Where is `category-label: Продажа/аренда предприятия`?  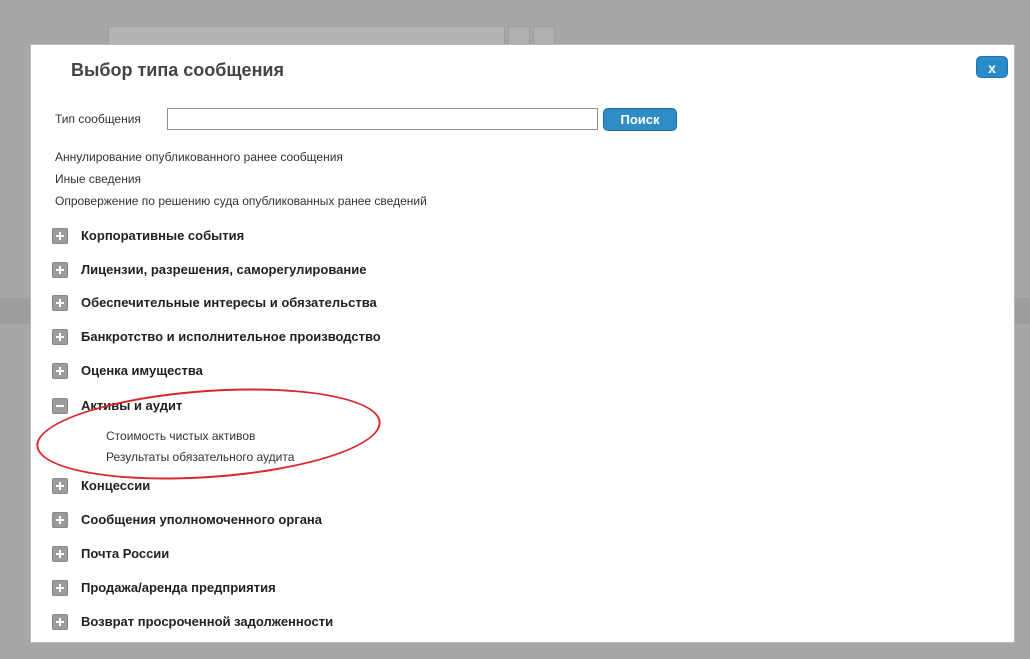
category-label: Продажа/аренда предприятия is located at coordinates (178, 587).